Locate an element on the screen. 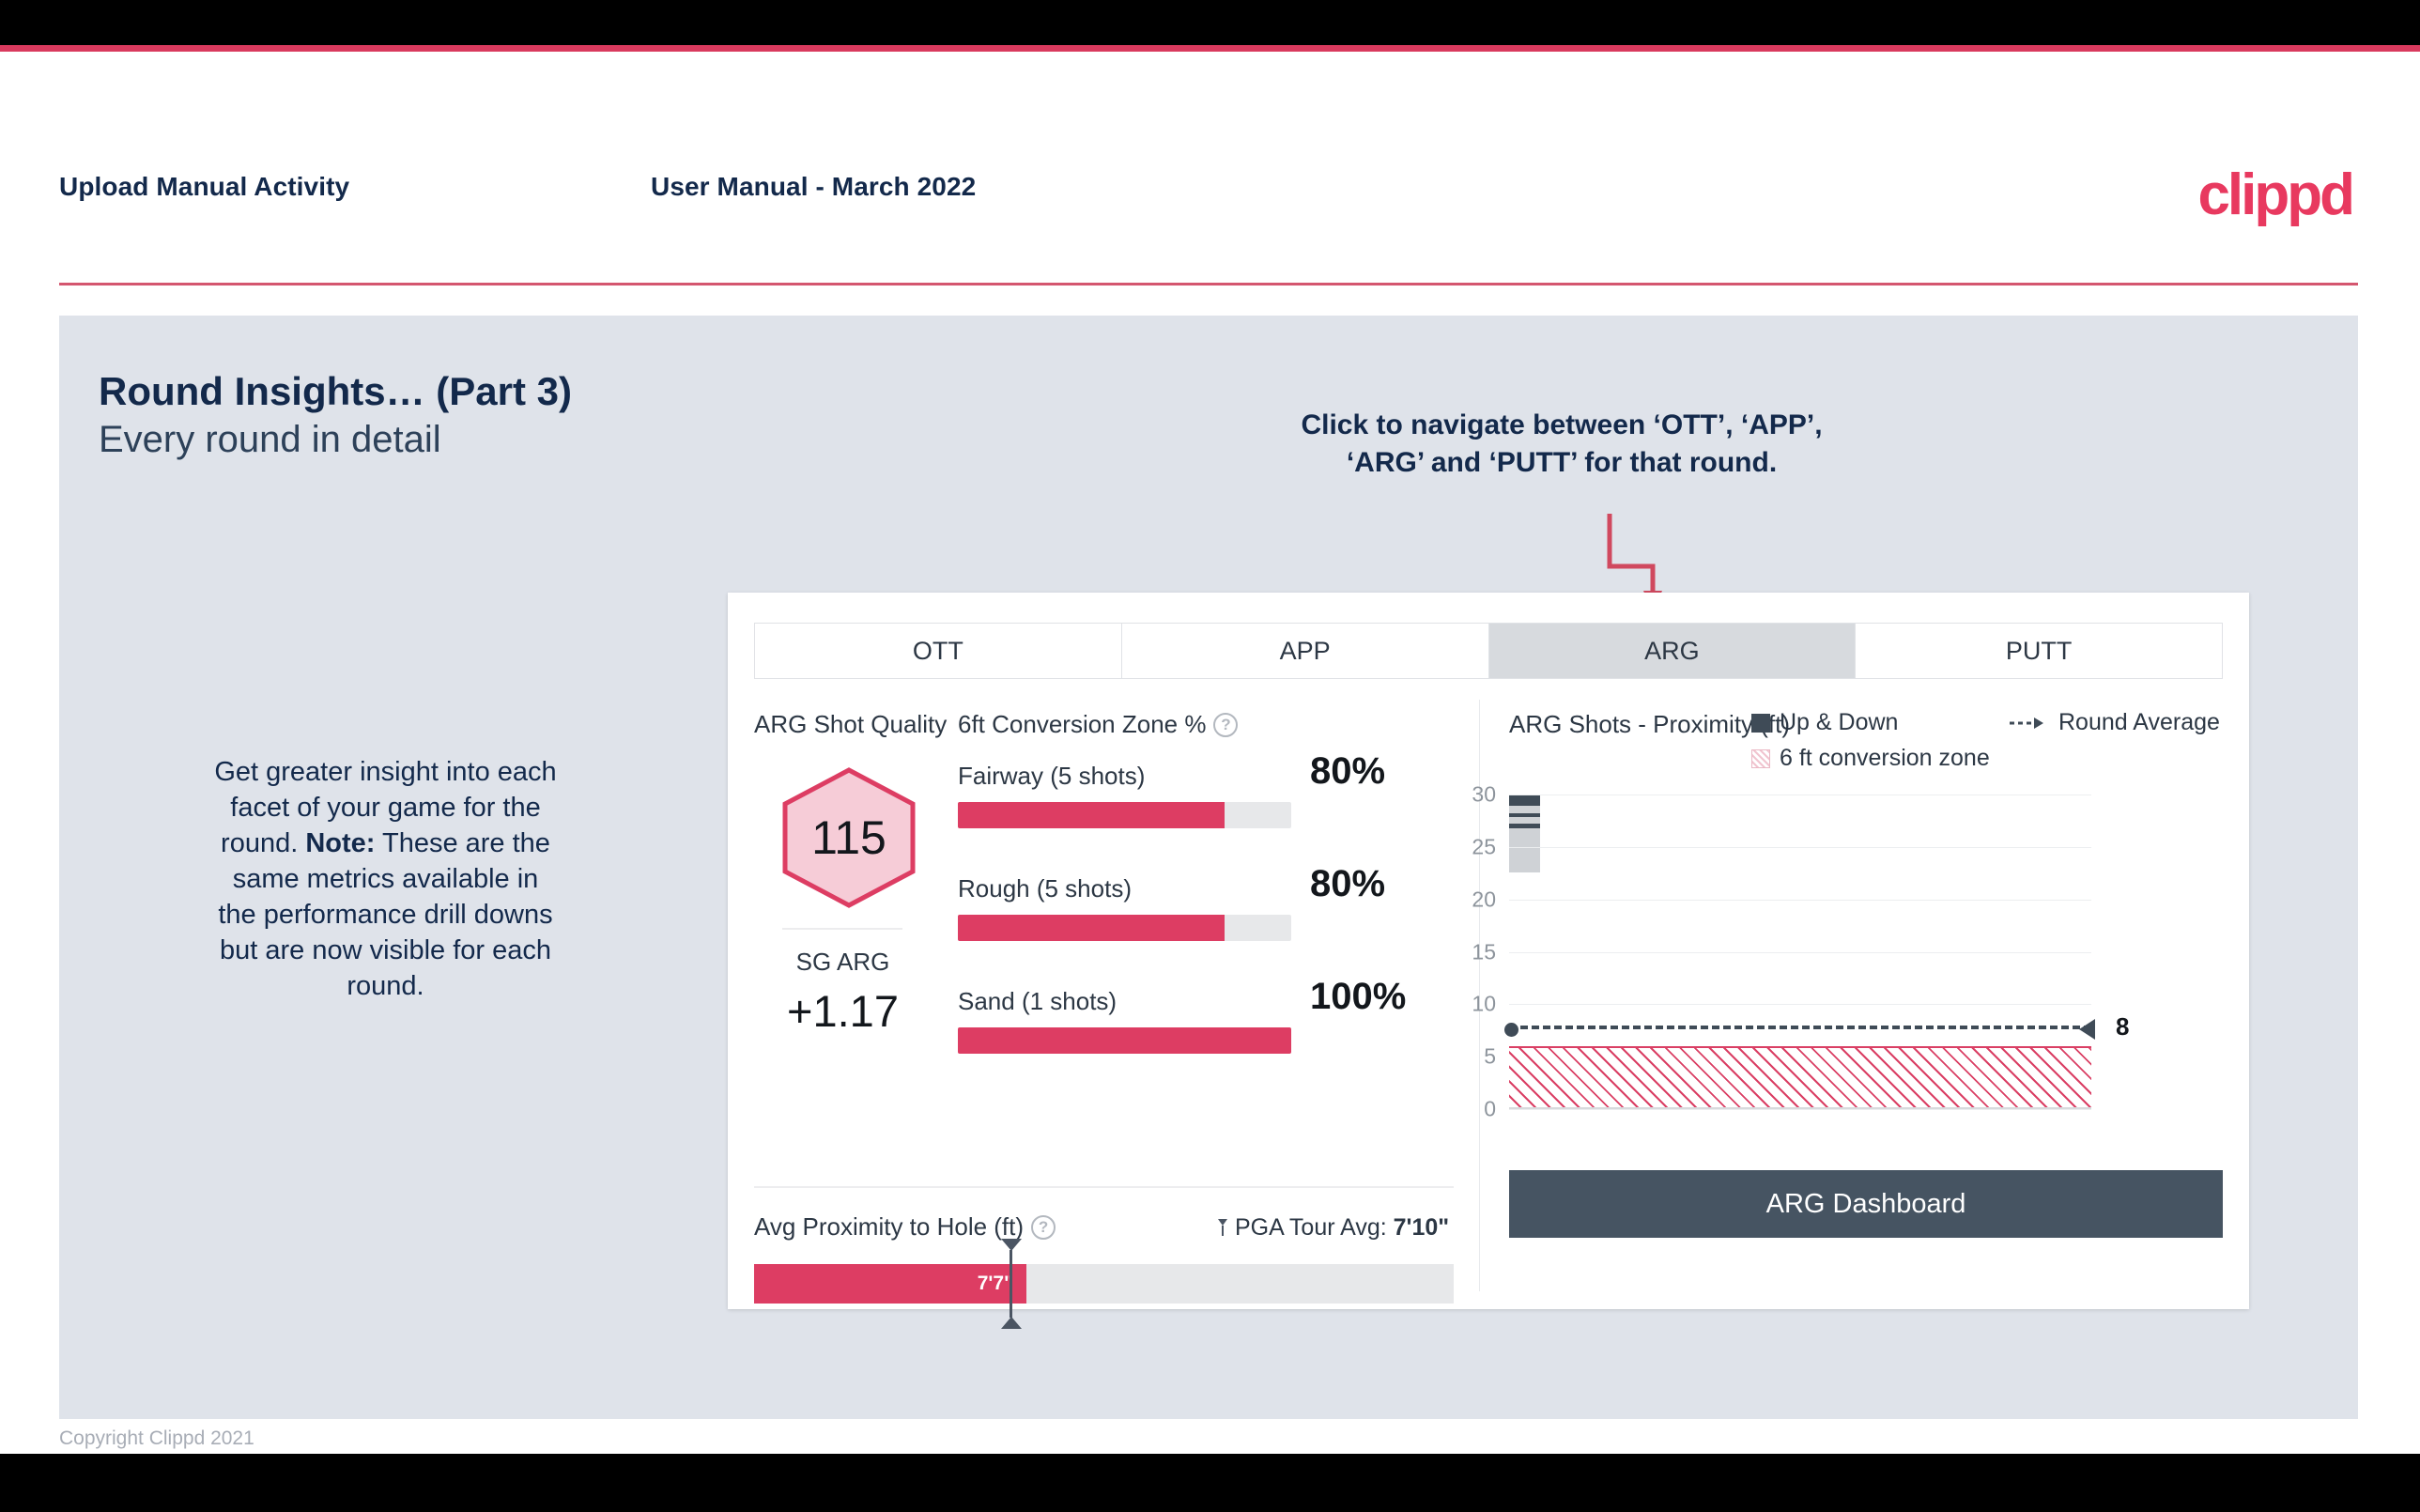  conversion-row-sand-fill is located at coordinates (1124, 1040).